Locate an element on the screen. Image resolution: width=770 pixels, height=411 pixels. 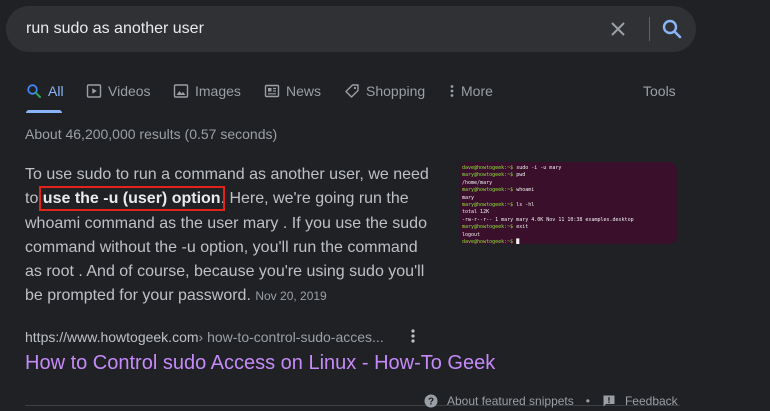
terminal-text: sudo -i -u mary is located at coordinates (537, 168).